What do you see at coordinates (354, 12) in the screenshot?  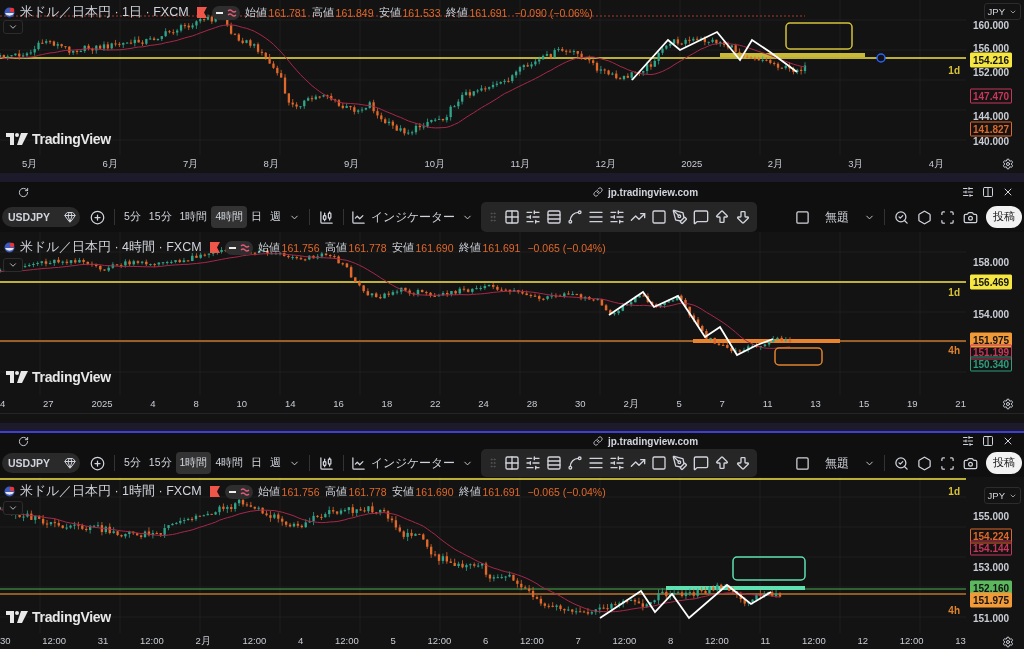 I see `ohlc-value: 161.849` at bounding box center [354, 12].